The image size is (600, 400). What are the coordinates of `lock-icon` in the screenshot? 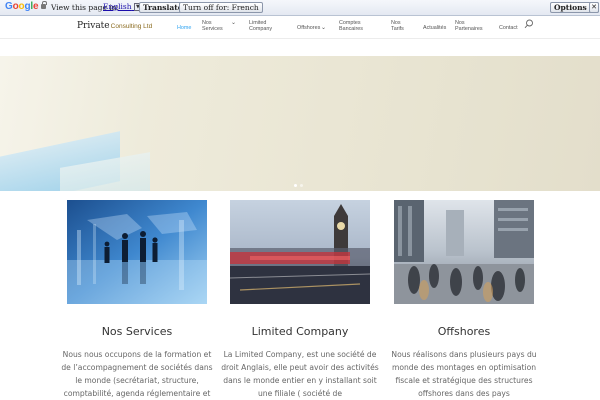 It's located at (44, 5).